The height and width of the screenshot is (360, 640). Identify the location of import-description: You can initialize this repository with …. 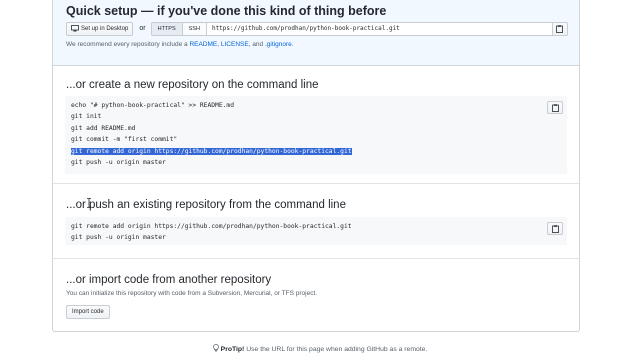
(192, 293).